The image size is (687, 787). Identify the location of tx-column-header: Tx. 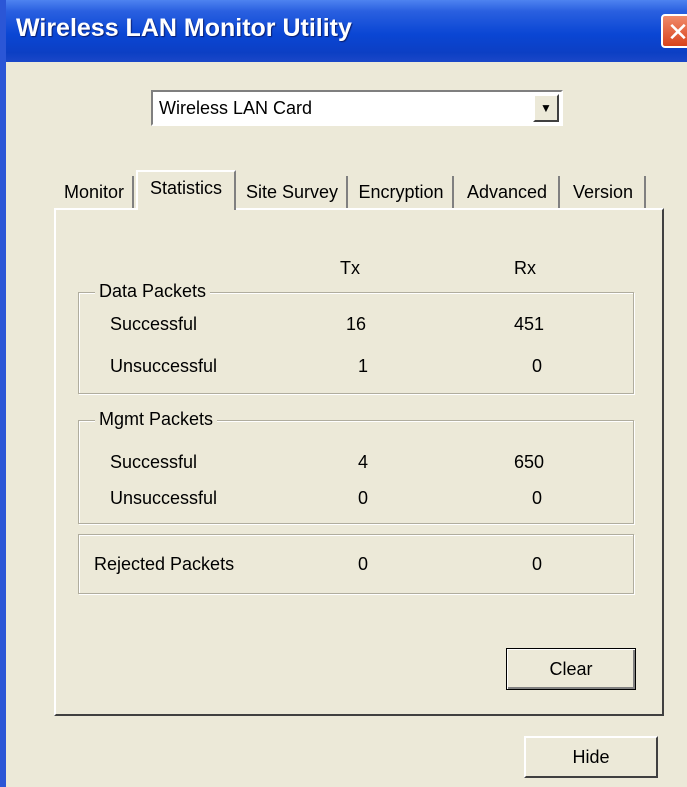
(350, 268).